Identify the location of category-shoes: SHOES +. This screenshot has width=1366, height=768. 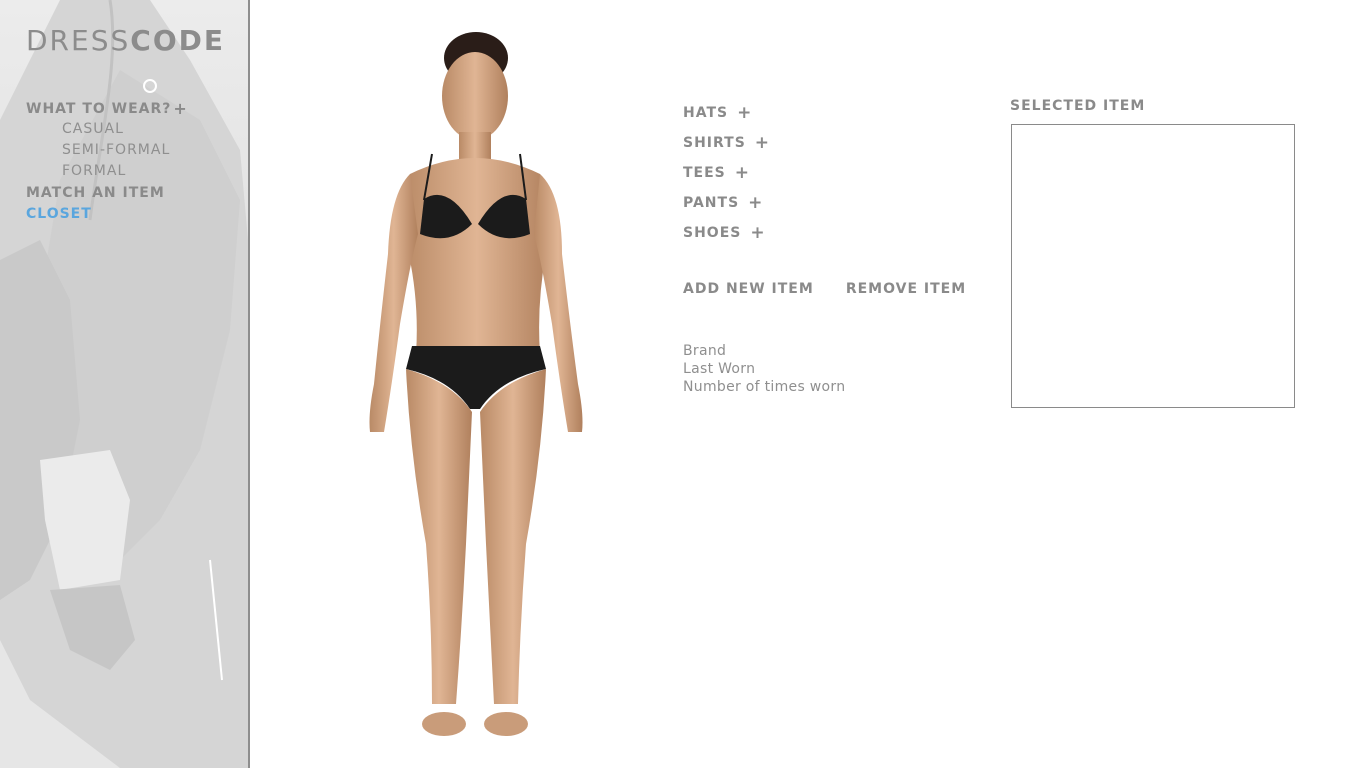
(726, 233).